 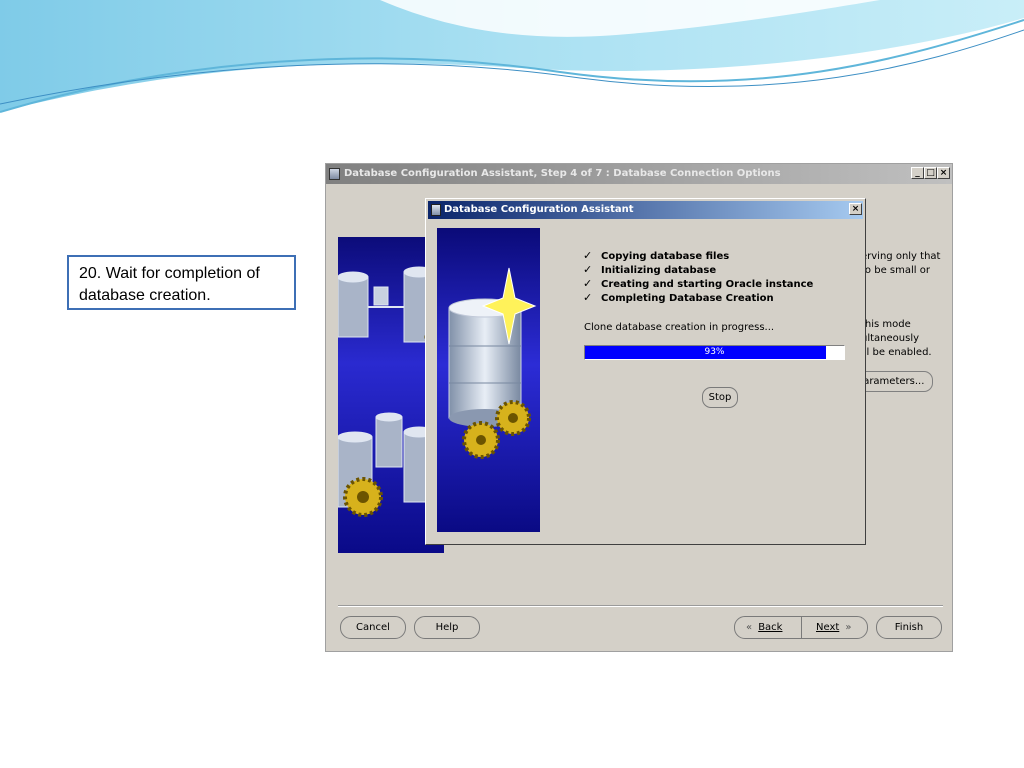 What do you see at coordinates (640, 606) in the screenshot?
I see `button-separator` at bounding box center [640, 606].